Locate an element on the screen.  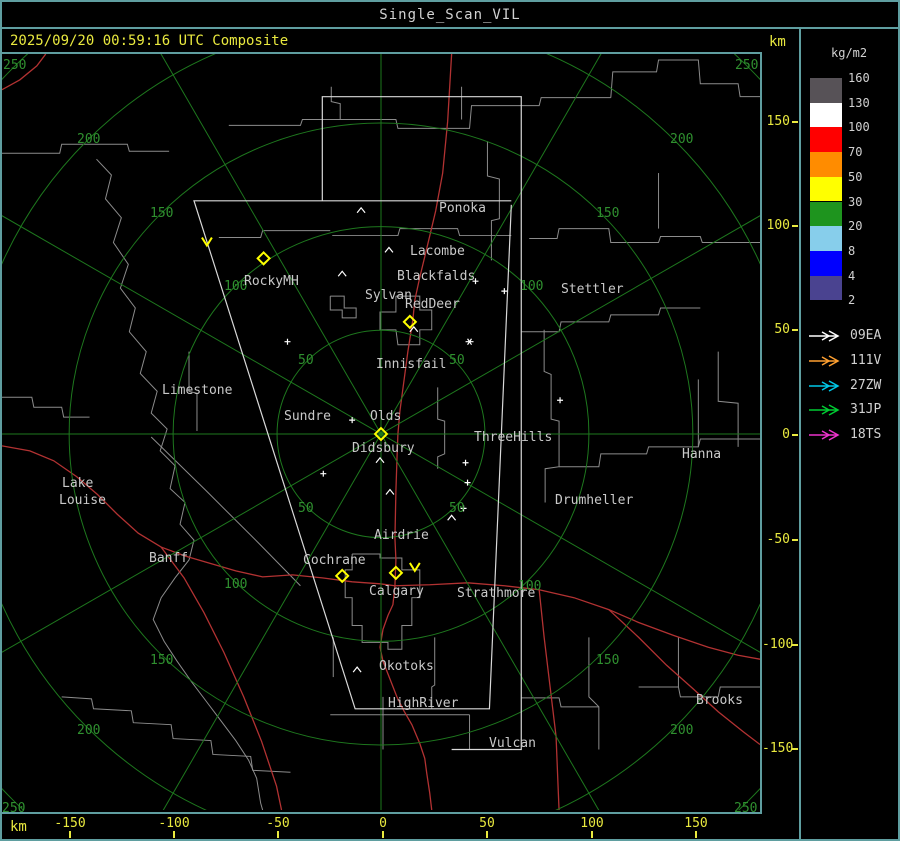
scan-timestamp: 2025/09/20 00:59:16 UTC Composite is located at coordinates (149, 41).